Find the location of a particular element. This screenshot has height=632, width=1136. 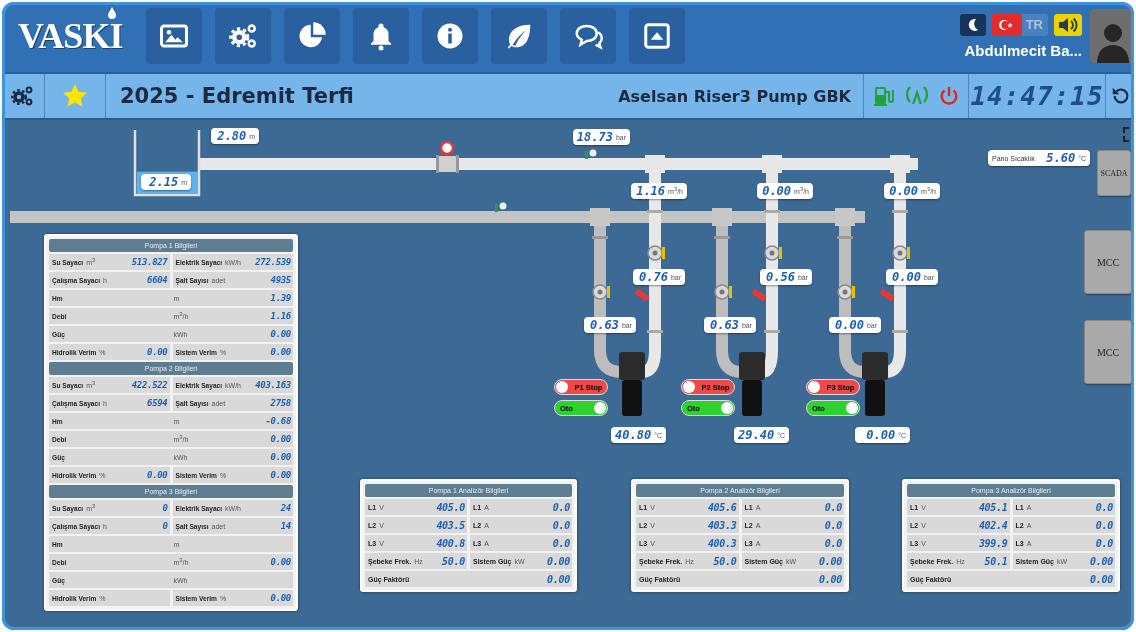

station-name: Aselsan Riser3 Pump GBK is located at coordinates (735, 96).